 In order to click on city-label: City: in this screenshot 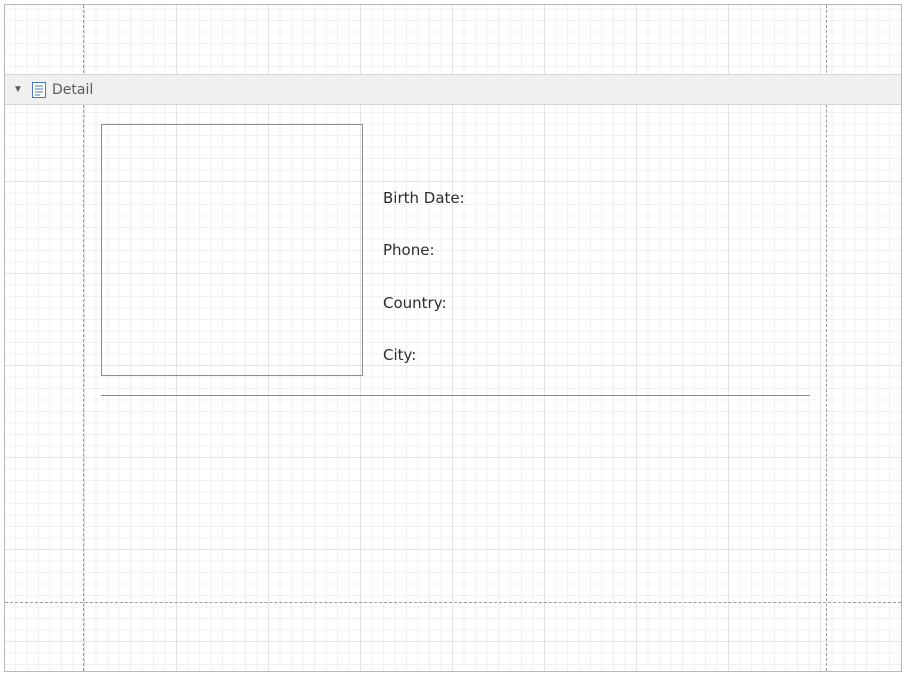, I will do `click(399, 355)`.